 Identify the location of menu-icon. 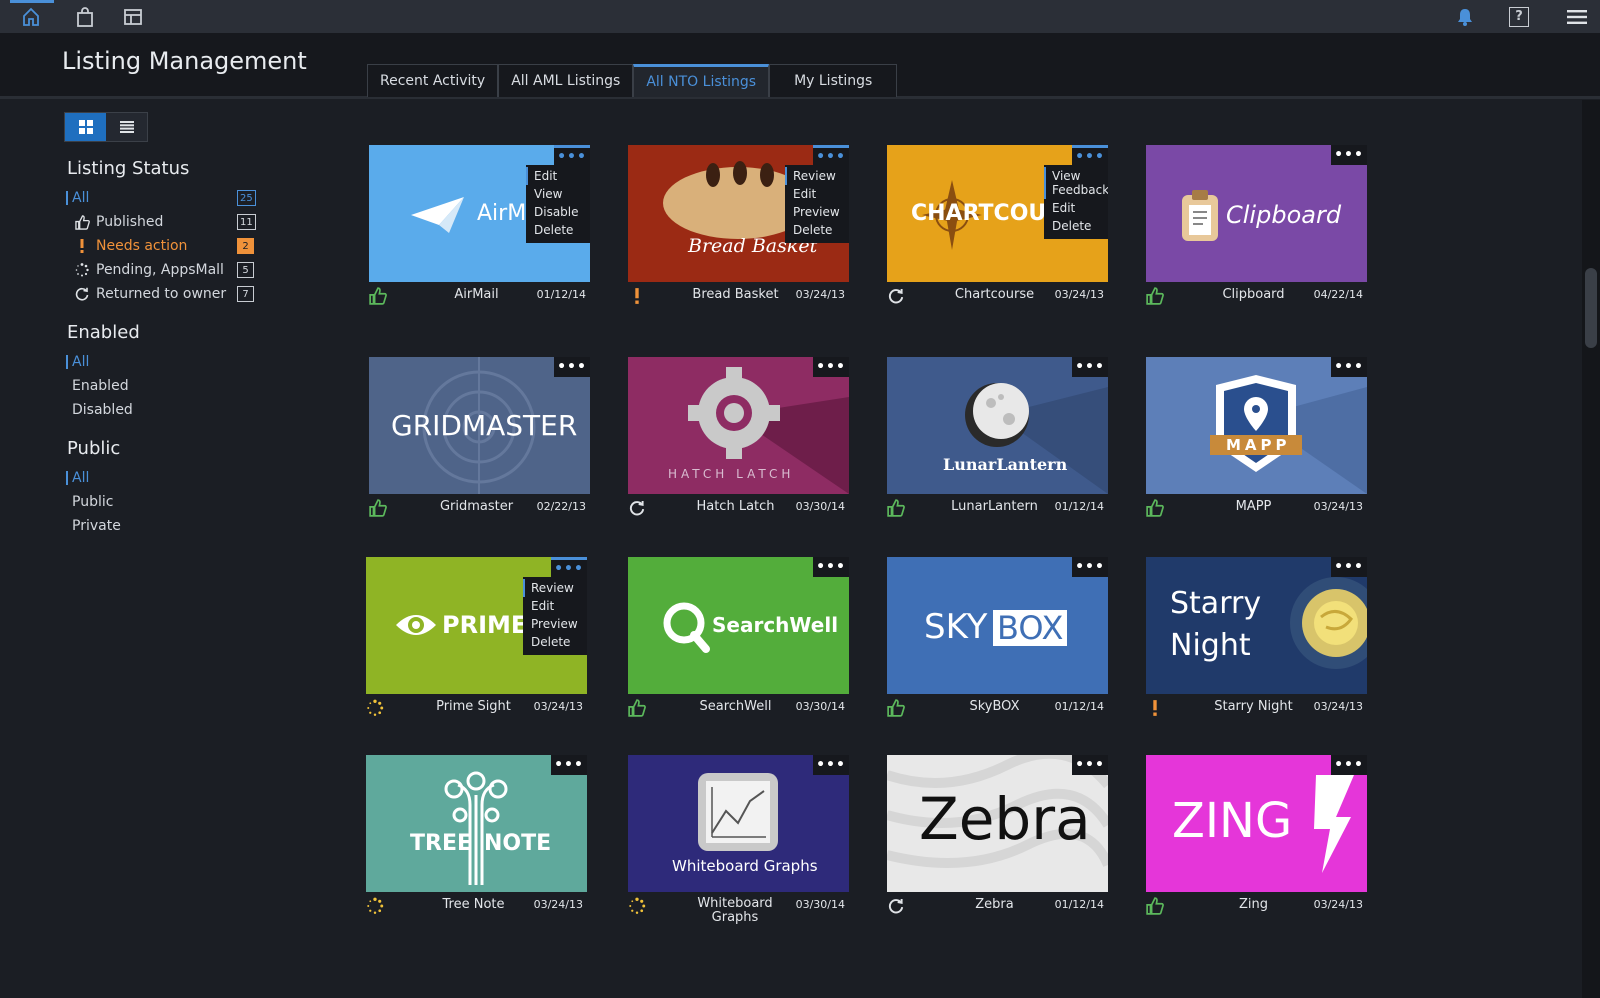
(1577, 16).